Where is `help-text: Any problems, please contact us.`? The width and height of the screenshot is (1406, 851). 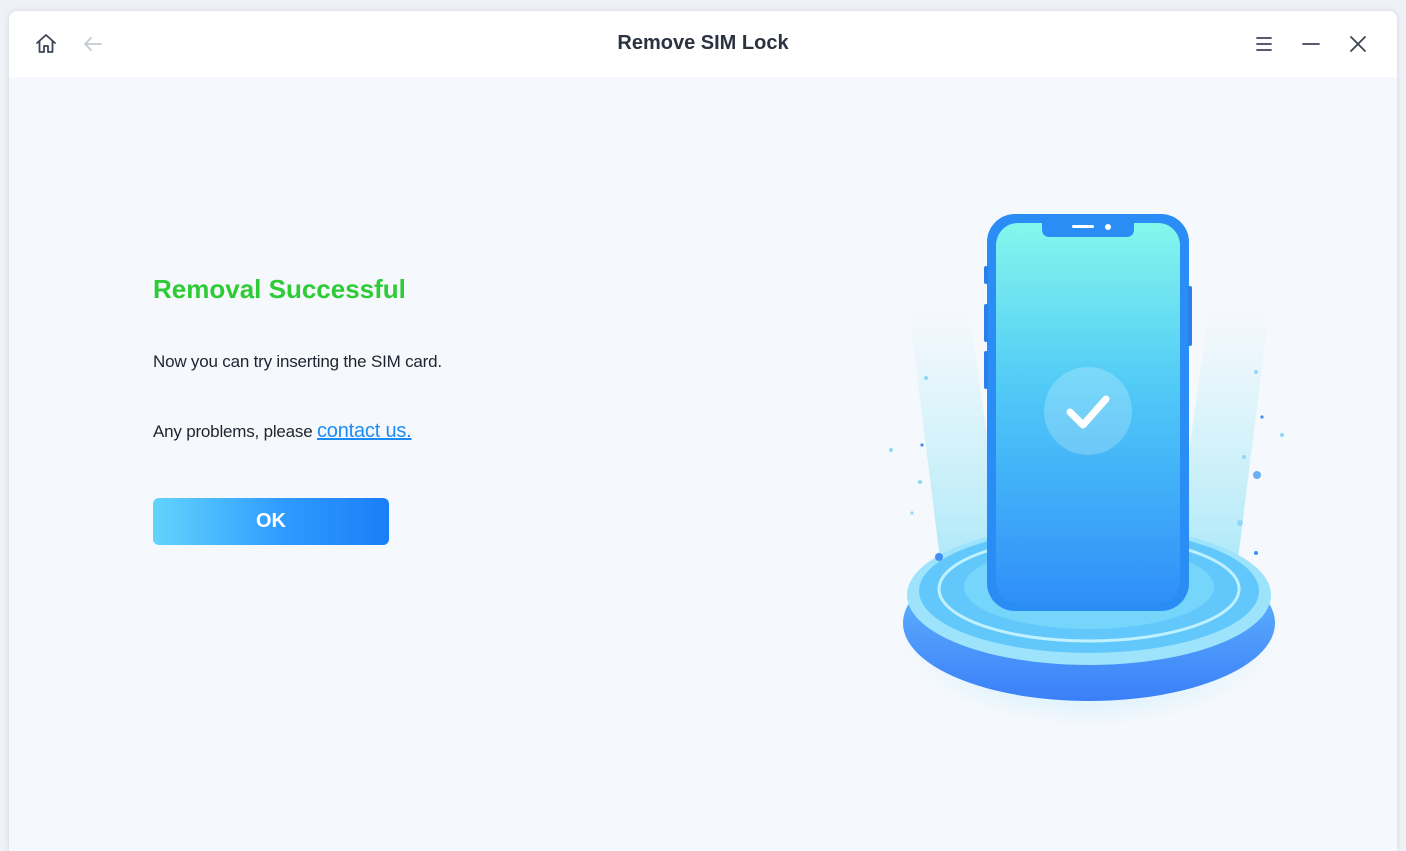
help-text: Any problems, please contact us. is located at coordinates (282, 431).